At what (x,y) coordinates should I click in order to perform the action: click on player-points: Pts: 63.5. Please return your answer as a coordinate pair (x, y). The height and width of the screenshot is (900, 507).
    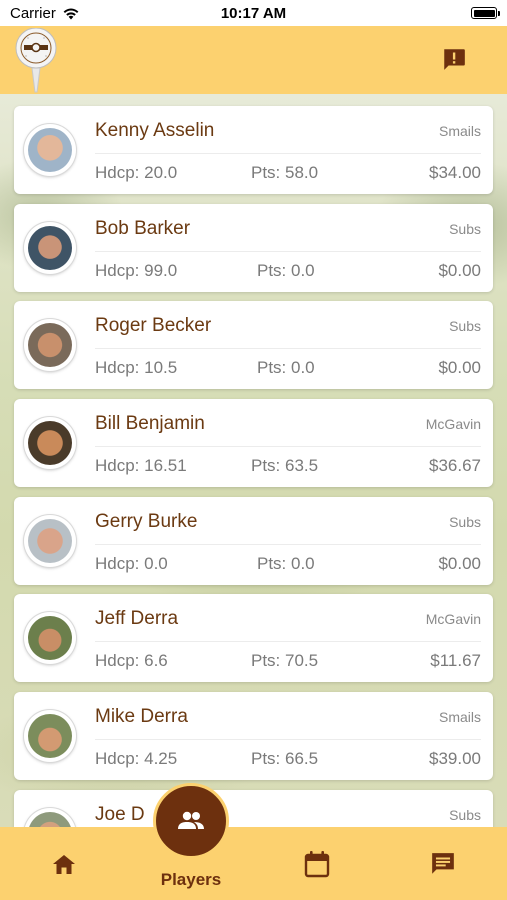
    Looking at the image, I should click on (285, 466).